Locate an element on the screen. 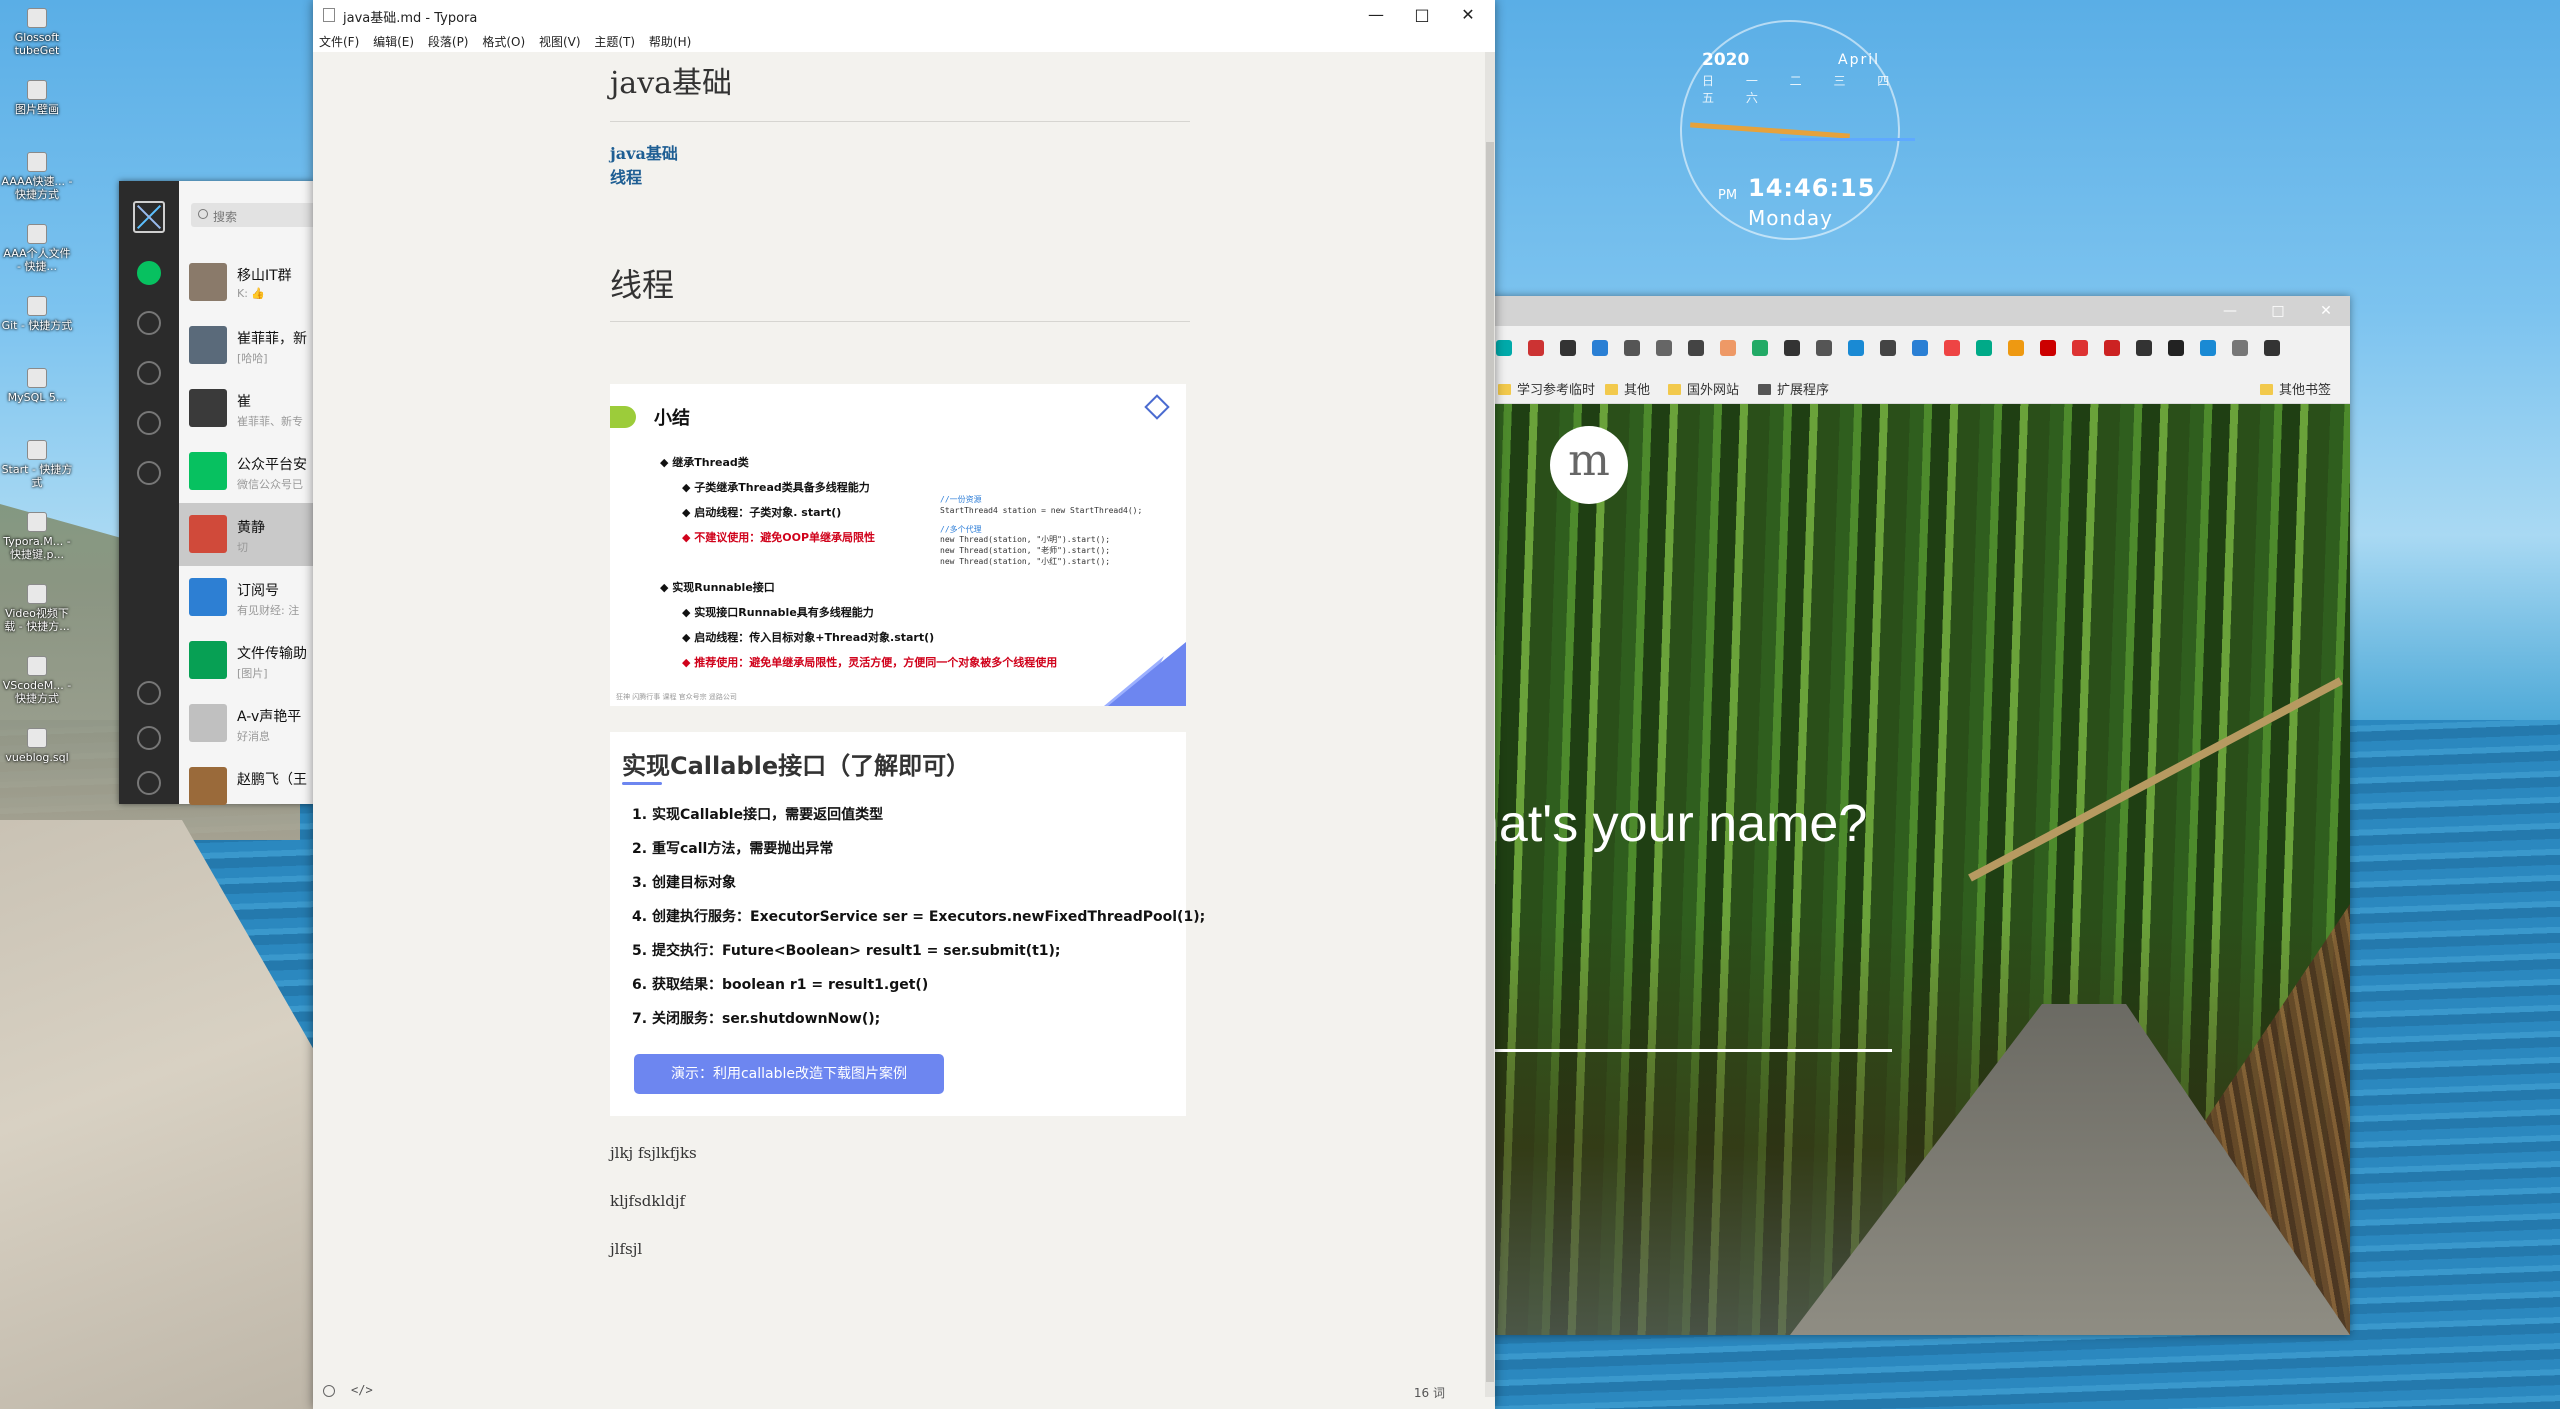 Image resolution: width=2560 pixels, height=1409 pixels. chat-list-item: 崔菲菲，新 [哈哈] is located at coordinates (246, 345).